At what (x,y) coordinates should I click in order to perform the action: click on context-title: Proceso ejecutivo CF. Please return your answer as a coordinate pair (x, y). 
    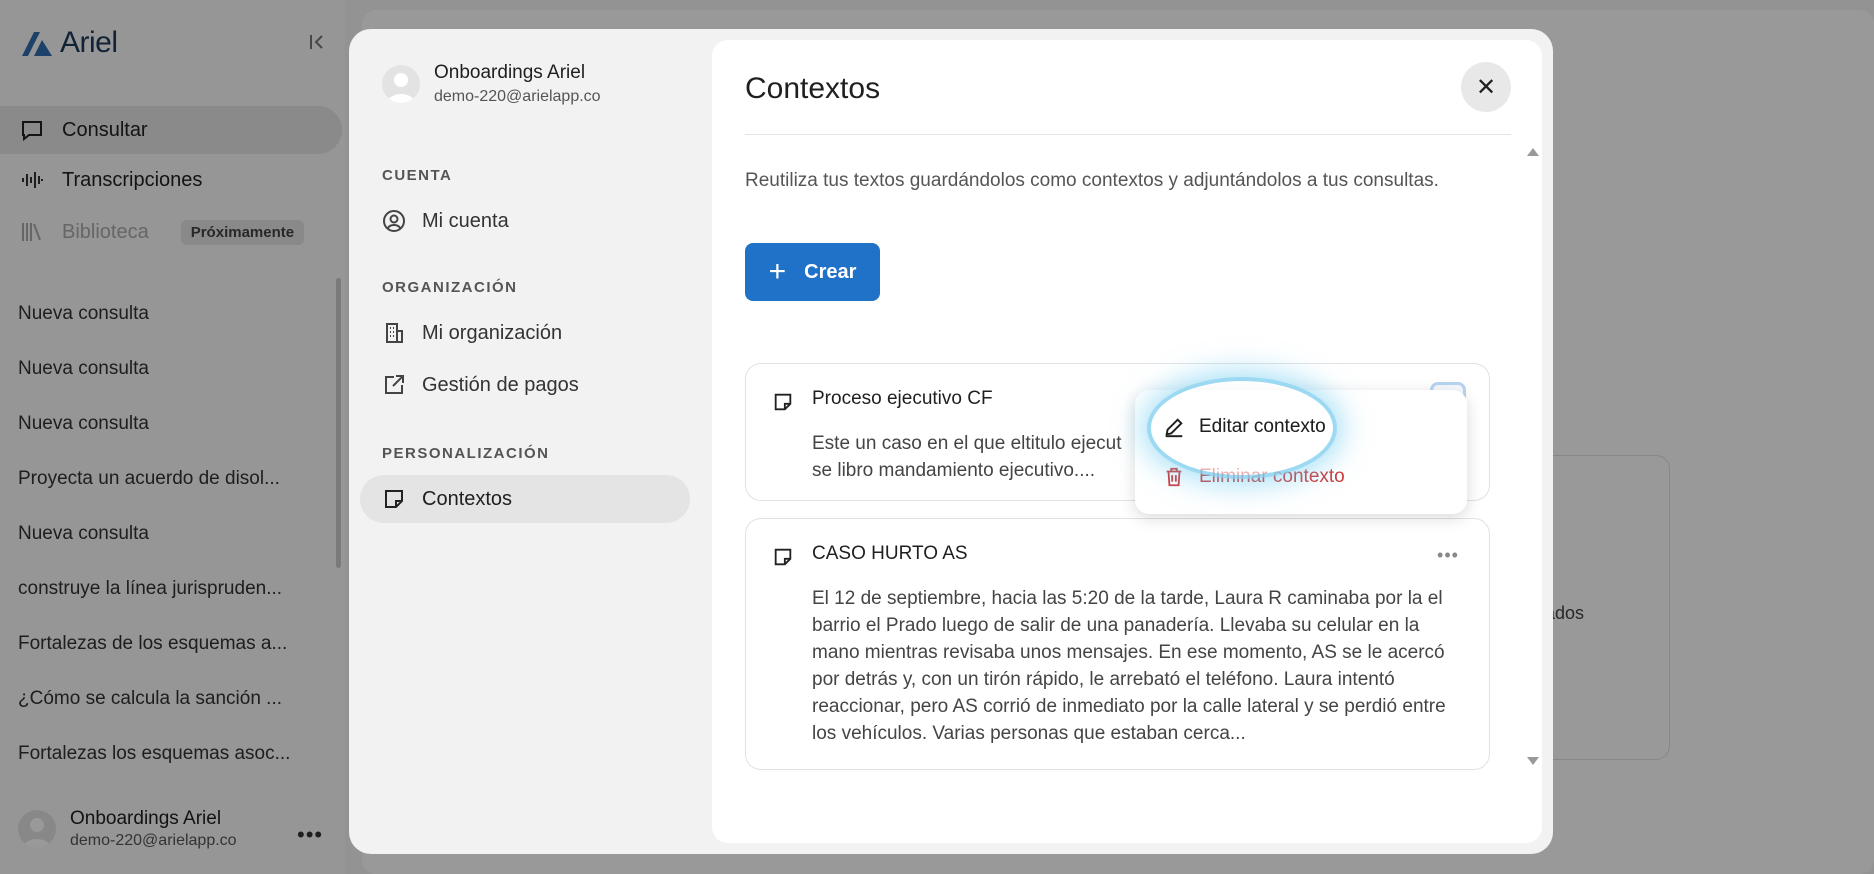
    Looking at the image, I should click on (902, 398).